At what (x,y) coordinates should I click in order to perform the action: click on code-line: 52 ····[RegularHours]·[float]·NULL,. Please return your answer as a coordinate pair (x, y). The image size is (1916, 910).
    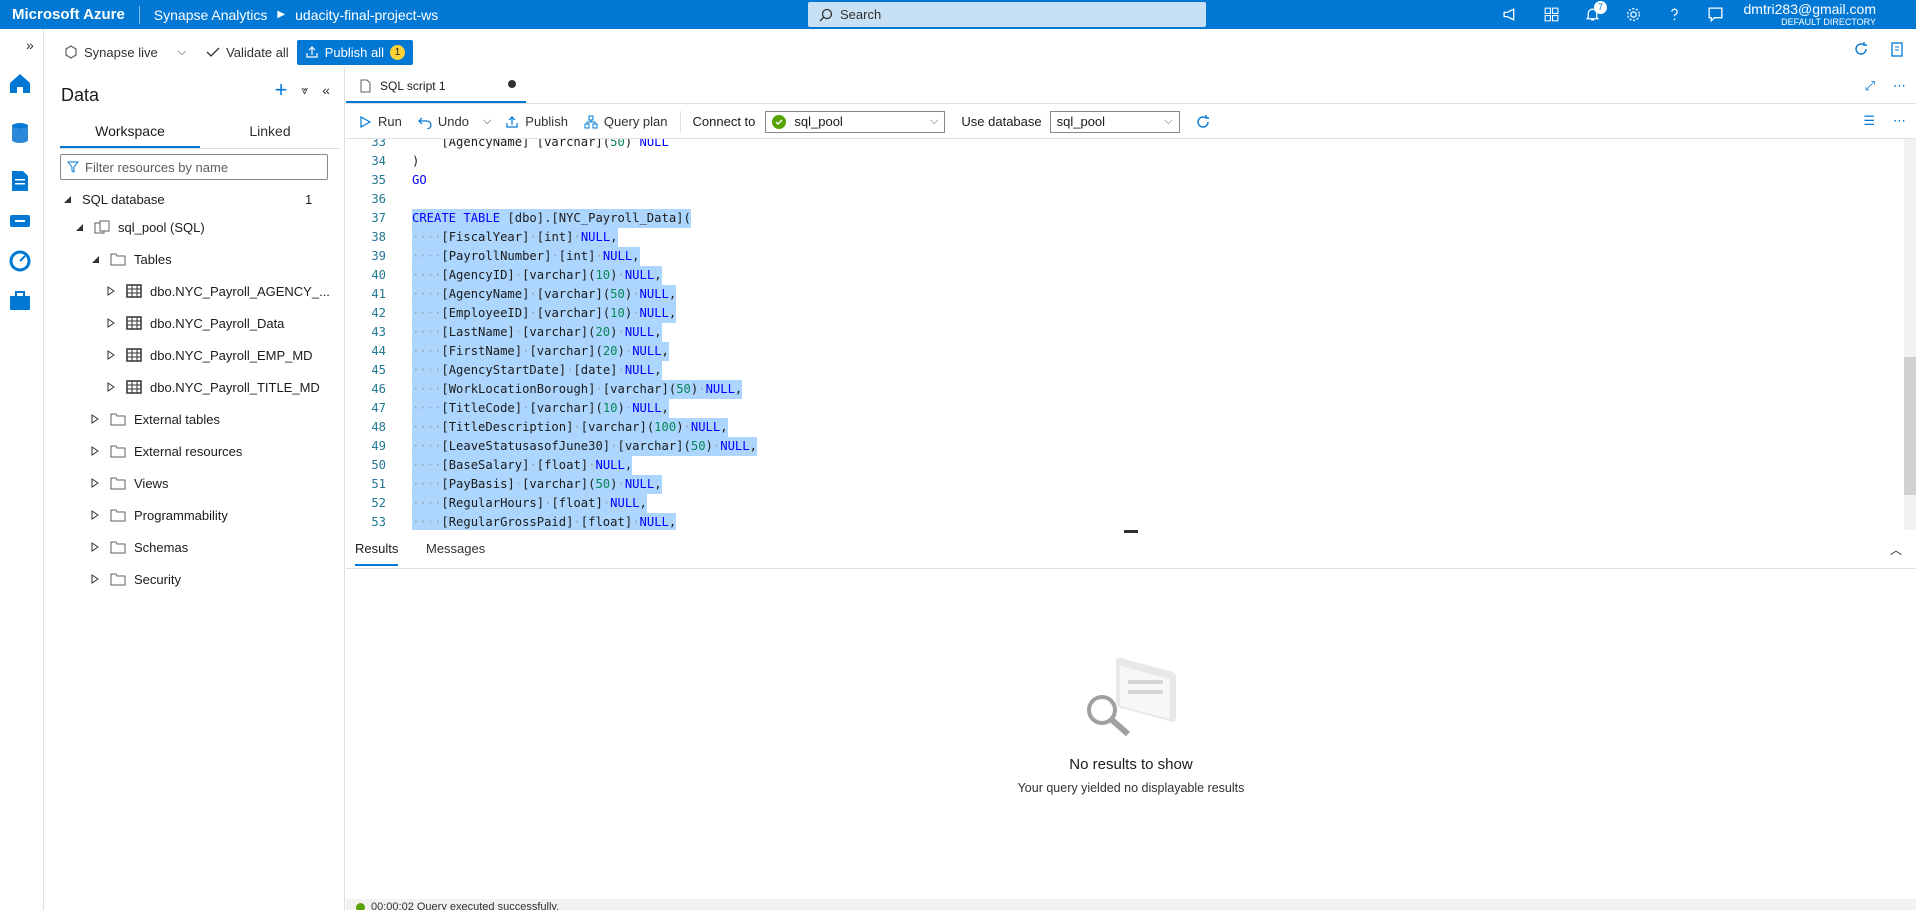
    Looking at the image, I should click on (1125, 503).